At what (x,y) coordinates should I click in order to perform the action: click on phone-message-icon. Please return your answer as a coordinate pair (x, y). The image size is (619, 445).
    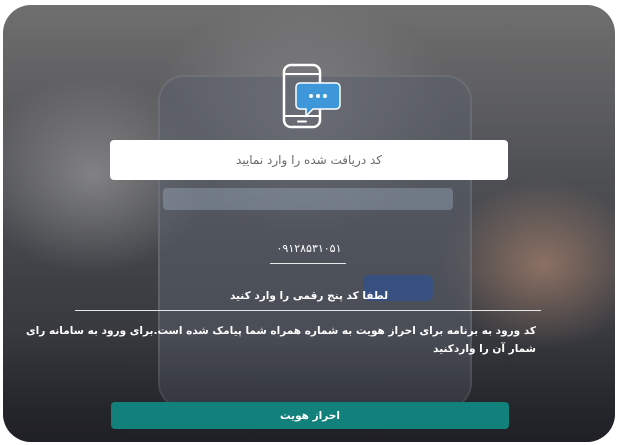
    Looking at the image, I should click on (311, 96).